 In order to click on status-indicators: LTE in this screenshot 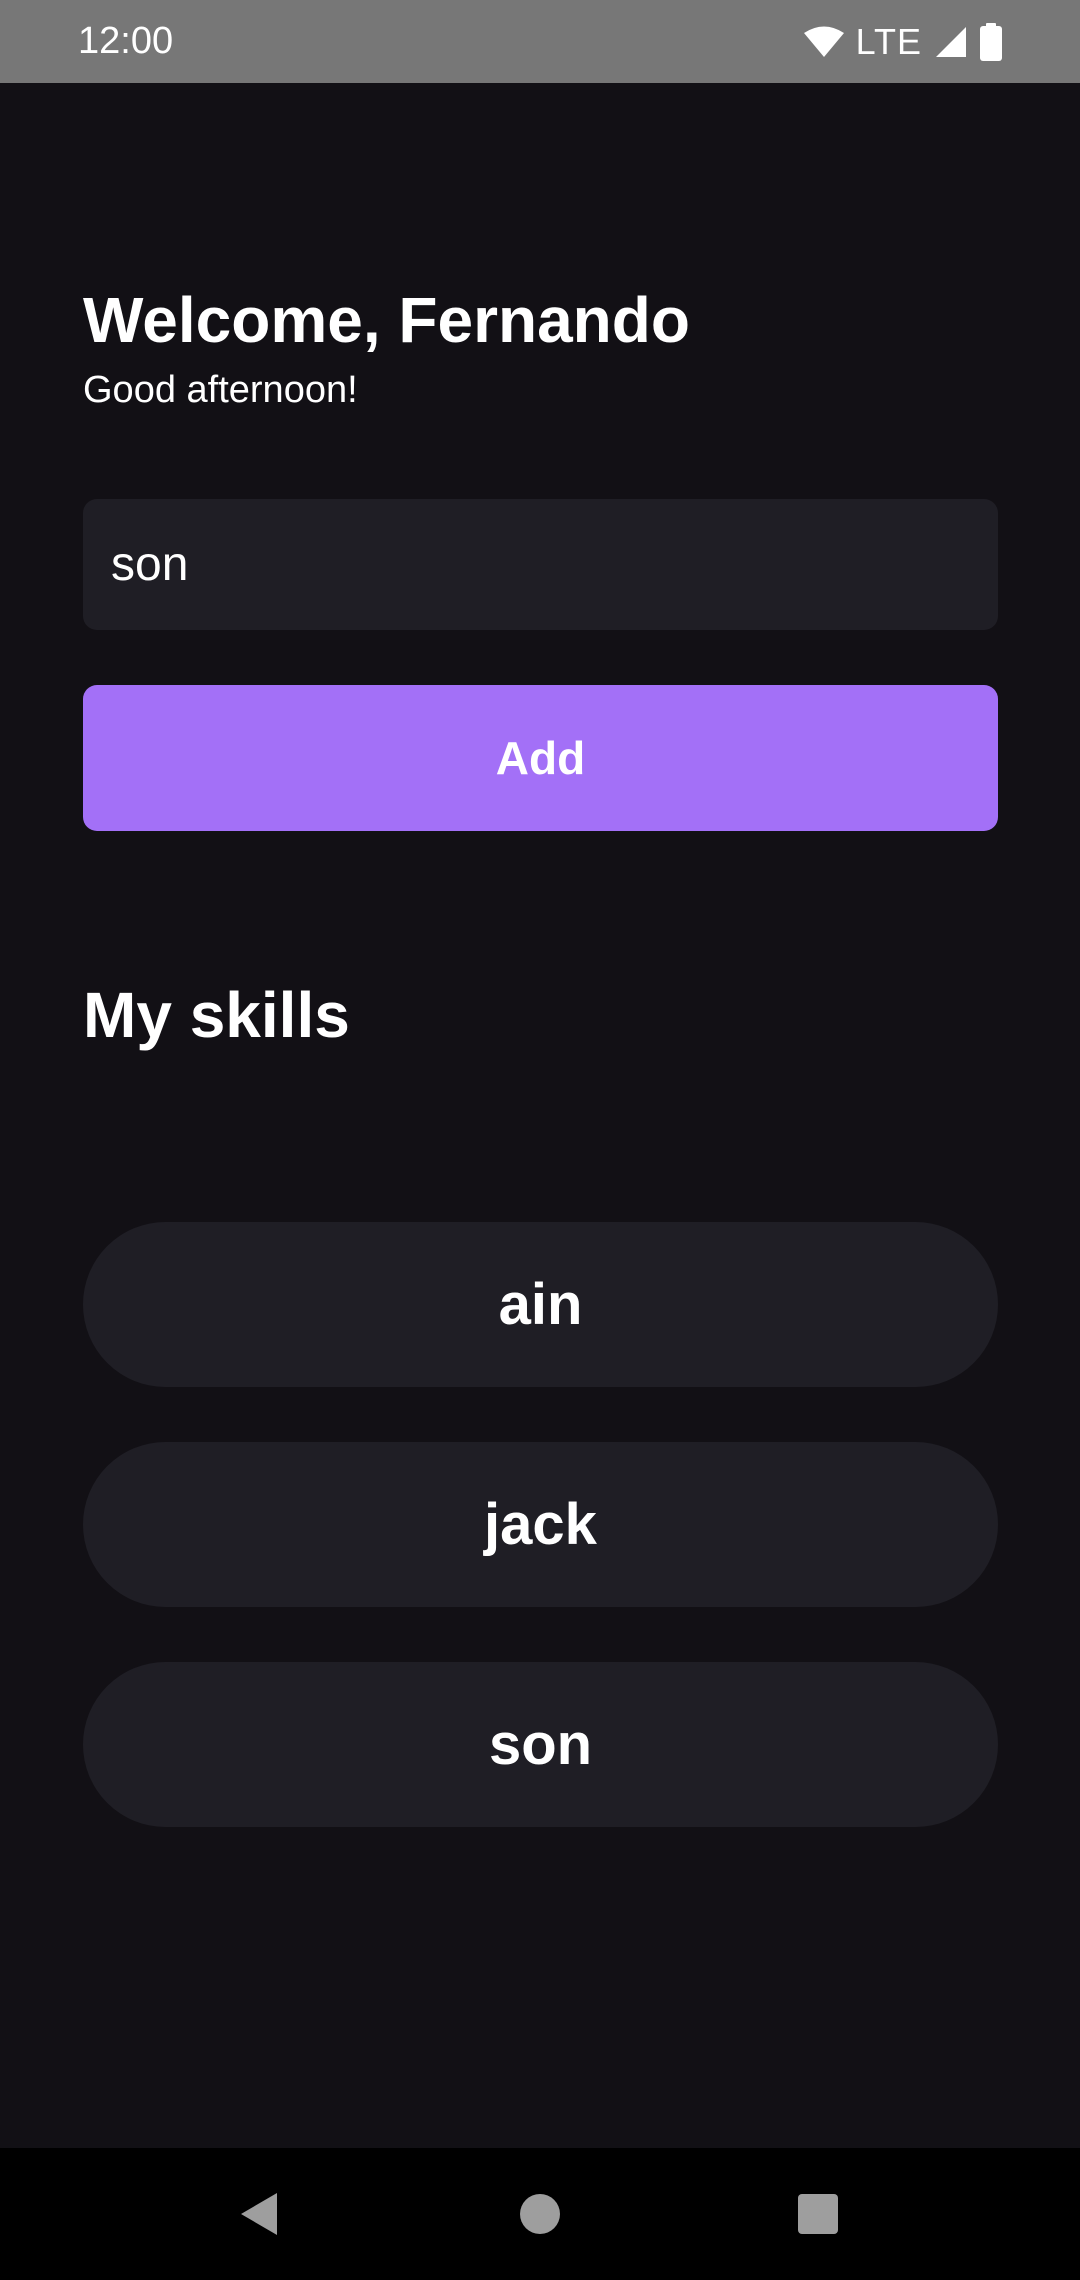, I will do `click(902, 41)`.